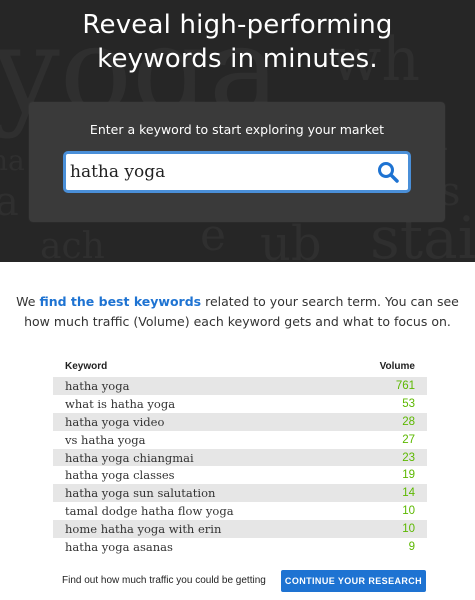  Describe the element at coordinates (382, 421) in the screenshot. I see `volume-cell: 28` at that location.